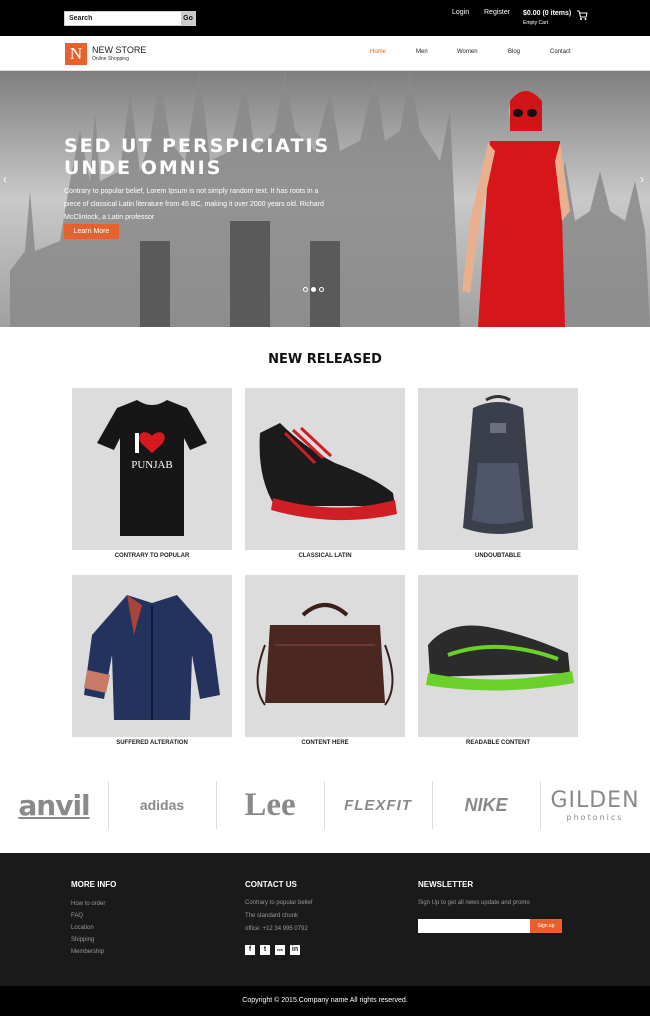  I want to click on twitter-icon: t, so click(265, 950).